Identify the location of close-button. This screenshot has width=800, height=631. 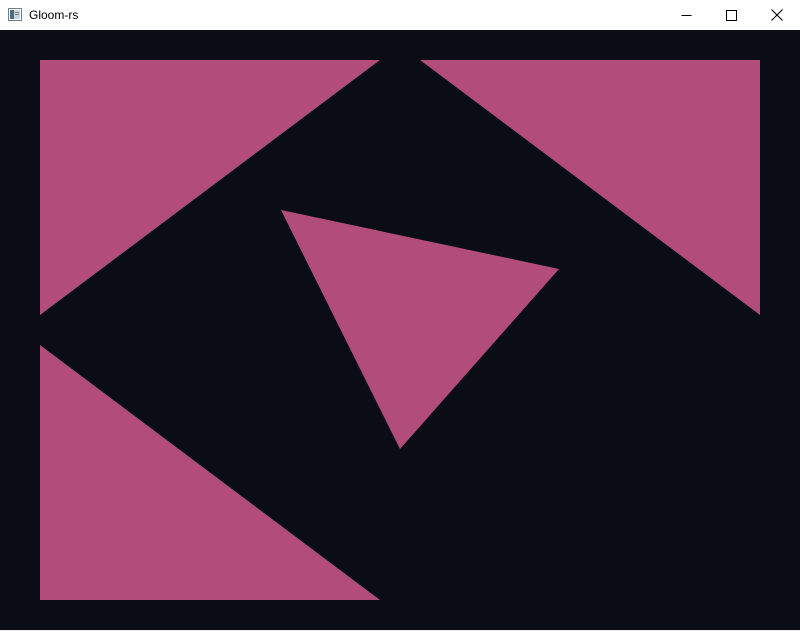
(777, 15).